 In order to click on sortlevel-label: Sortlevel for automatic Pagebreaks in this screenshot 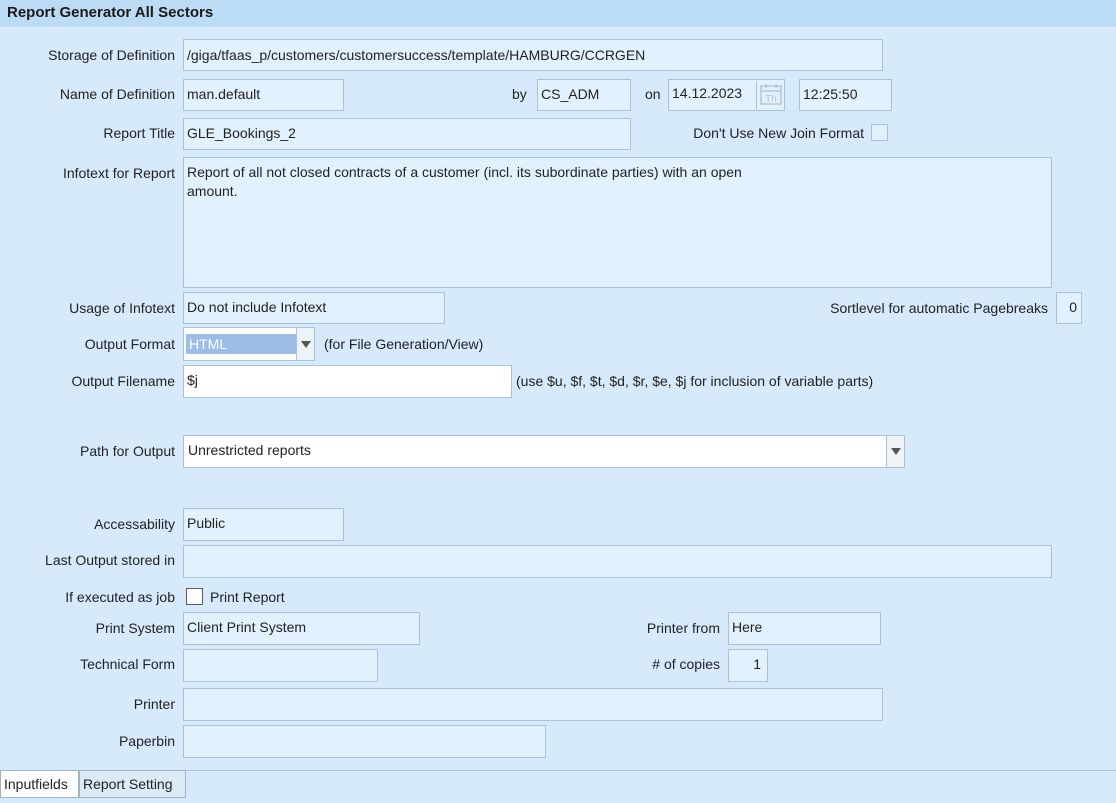, I will do `click(939, 308)`.